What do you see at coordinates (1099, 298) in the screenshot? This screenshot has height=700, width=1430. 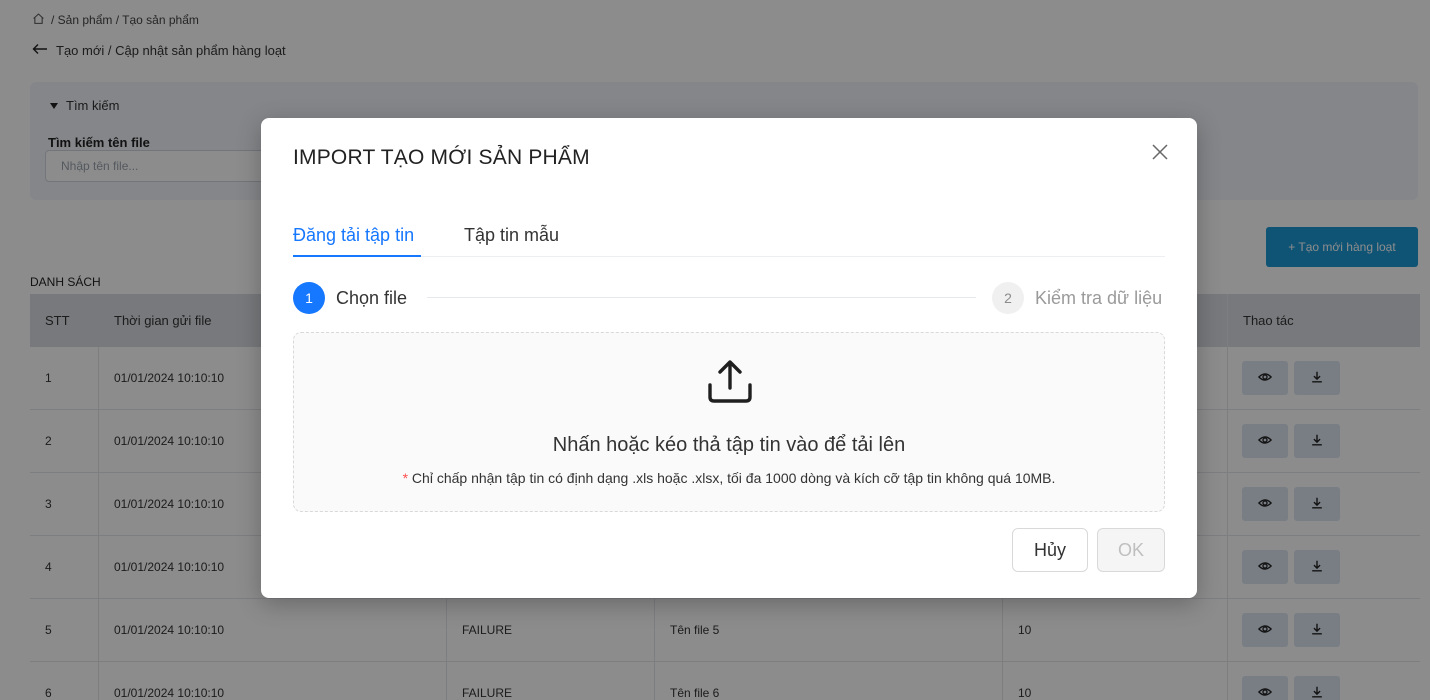 I see `step-2-label: Kiểm tra dữ liệu` at bounding box center [1099, 298].